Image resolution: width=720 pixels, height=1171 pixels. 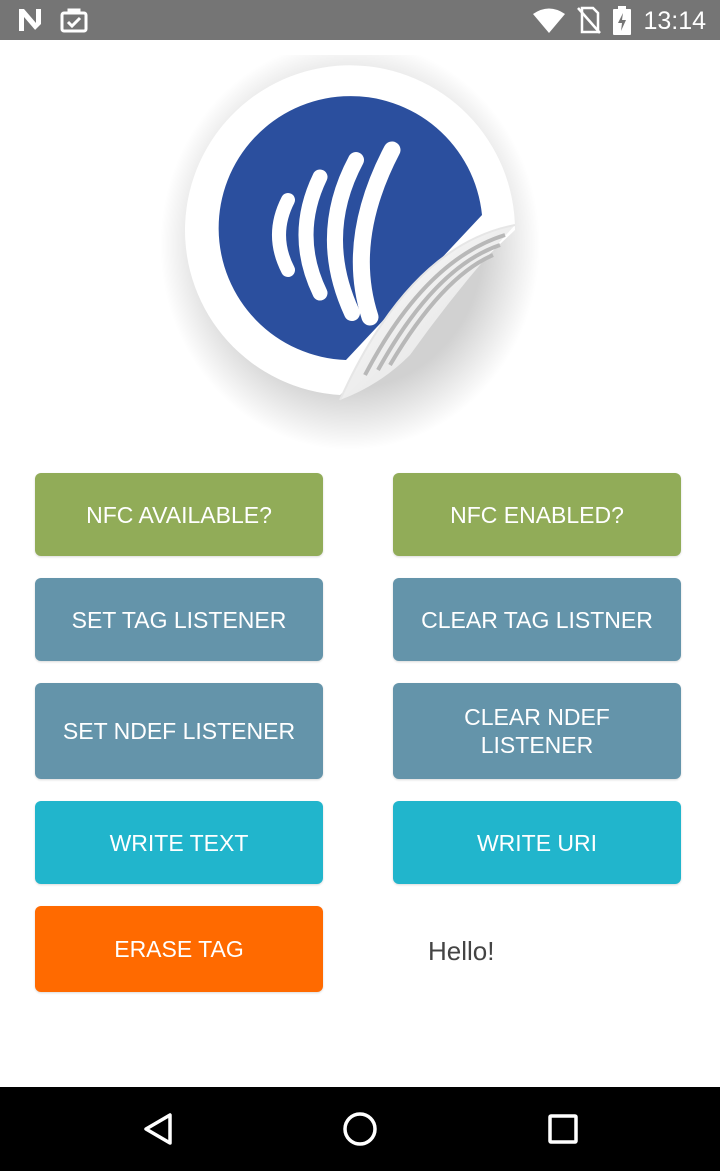 What do you see at coordinates (563, 1129) in the screenshot?
I see `recents-icon` at bounding box center [563, 1129].